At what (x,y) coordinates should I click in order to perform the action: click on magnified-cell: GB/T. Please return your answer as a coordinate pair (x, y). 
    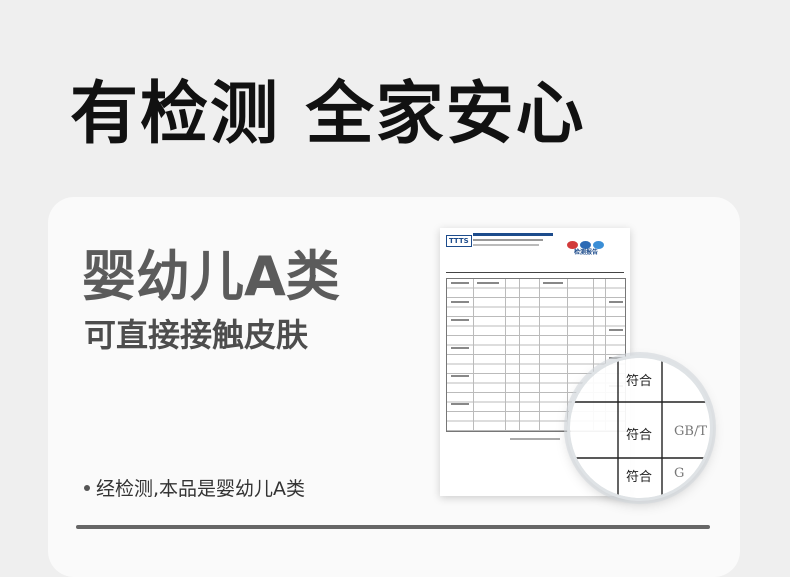
    Looking at the image, I should click on (690, 431).